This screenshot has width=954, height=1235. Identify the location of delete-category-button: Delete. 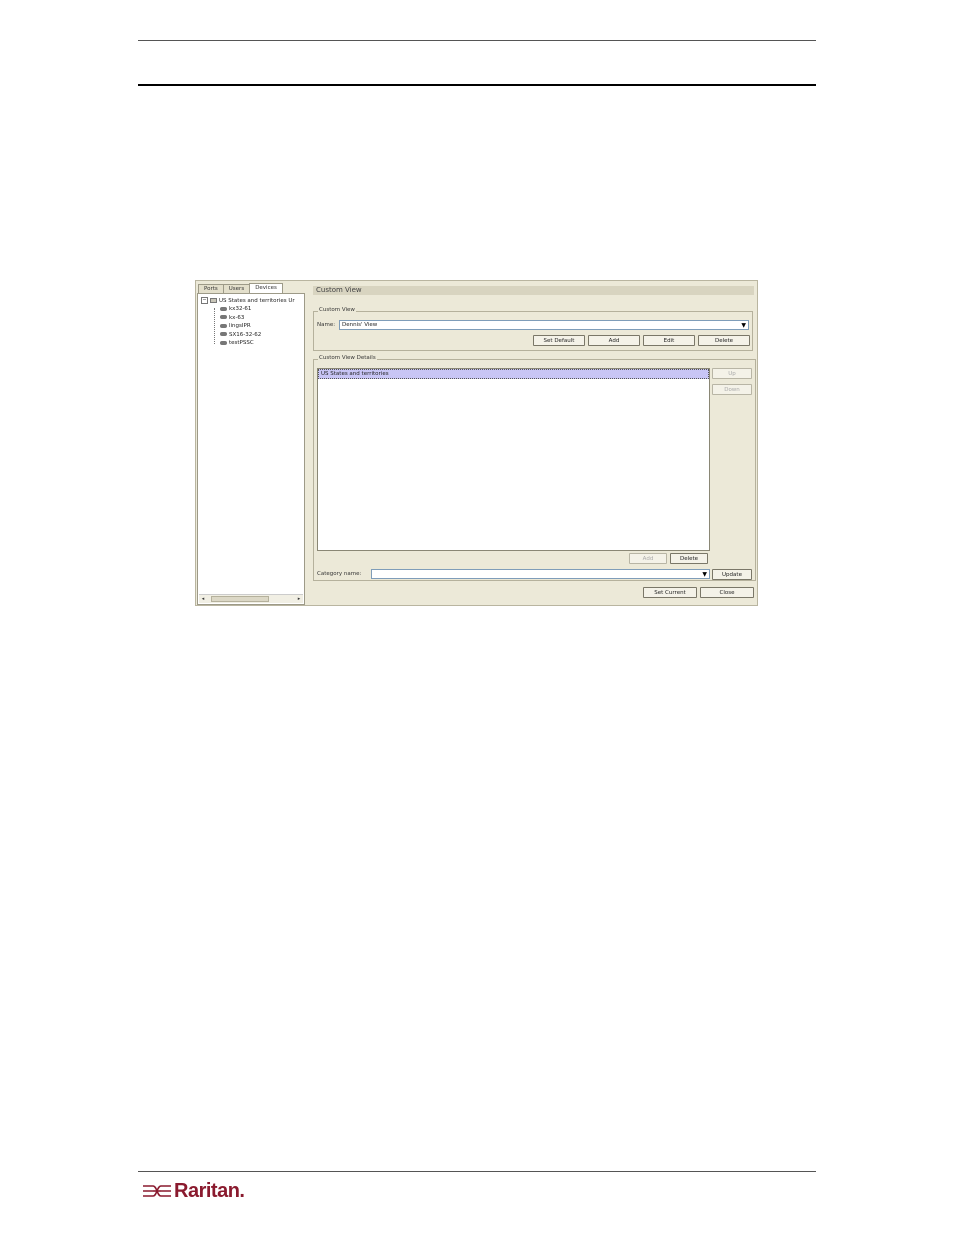
(689, 558).